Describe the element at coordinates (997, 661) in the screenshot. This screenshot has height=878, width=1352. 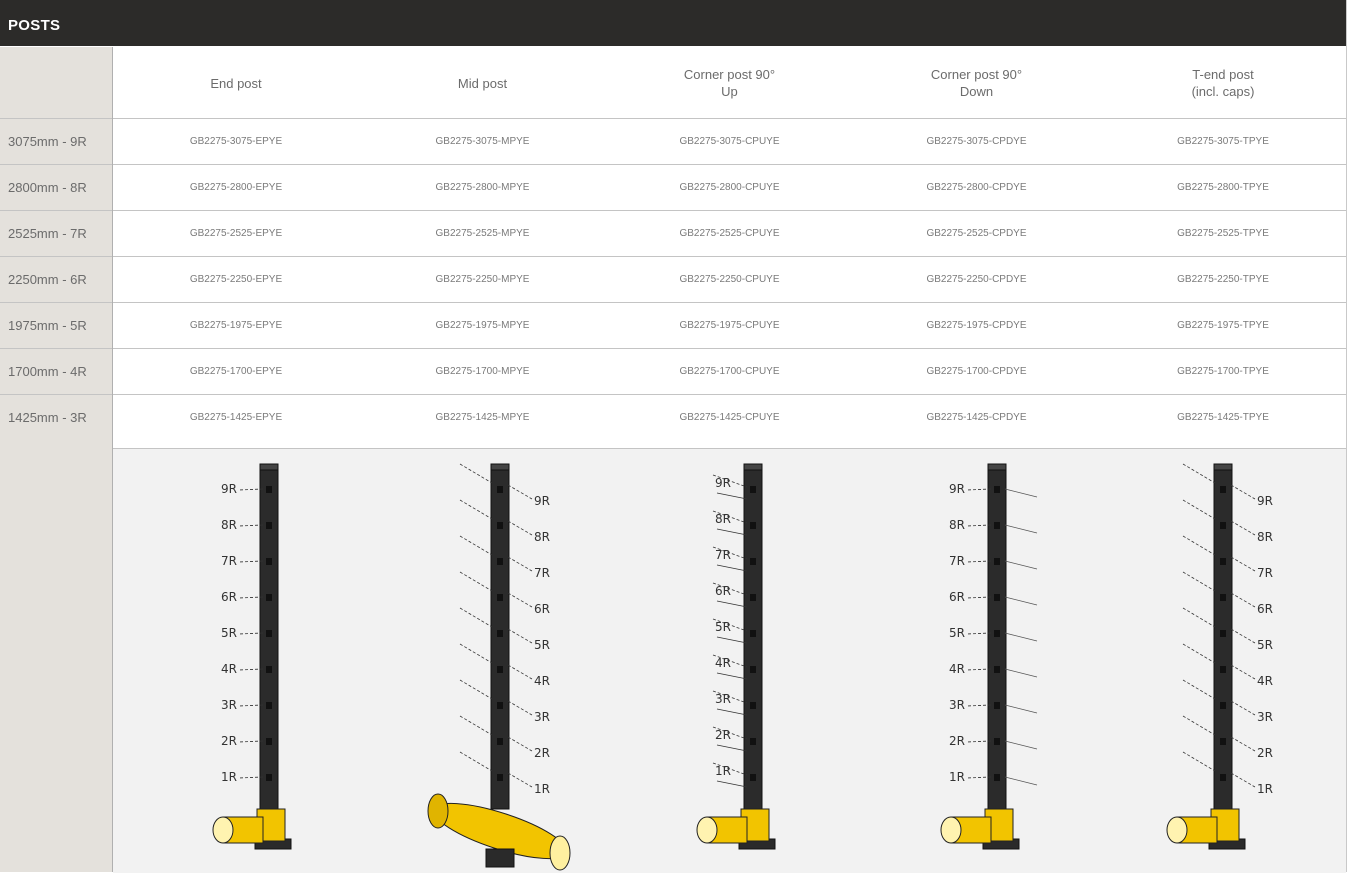
I see `corner-down-post-drawing: 9R 8R 7R 6R 5R 4R 3R 2R 1R` at that location.